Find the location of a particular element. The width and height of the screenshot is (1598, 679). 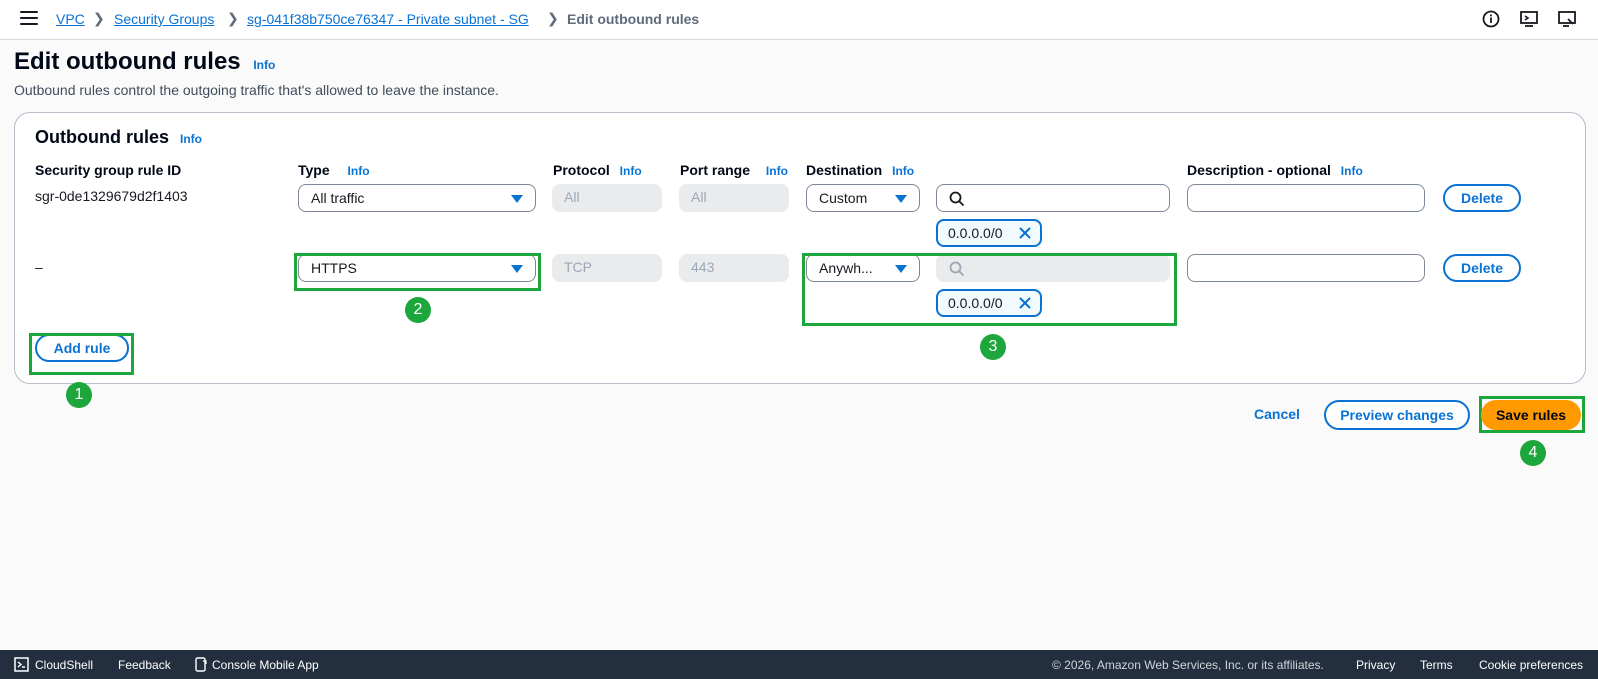

page-title: Edit outbound rules Info is located at coordinates (144, 62).